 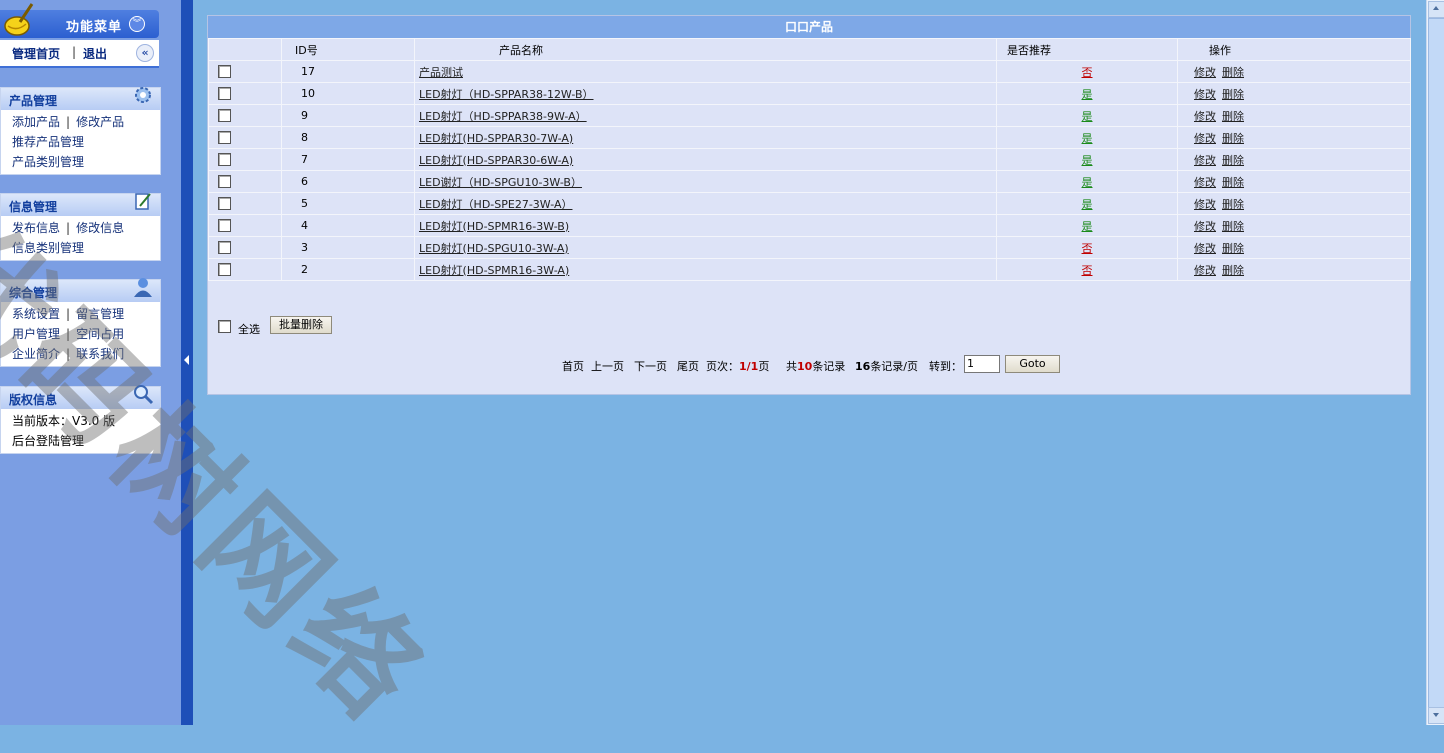 What do you see at coordinates (36, 122) in the screenshot?
I see `add-product-link: 添加产品` at bounding box center [36, 122].